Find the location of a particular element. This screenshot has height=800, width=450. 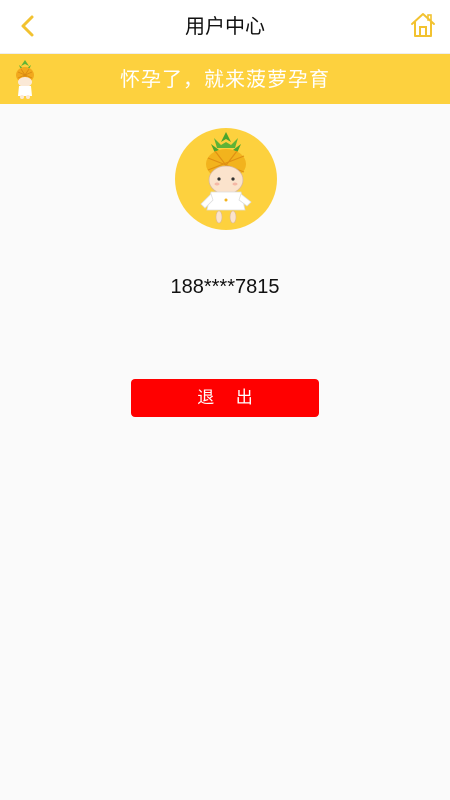

home-button is located at coordinates (423, 25).